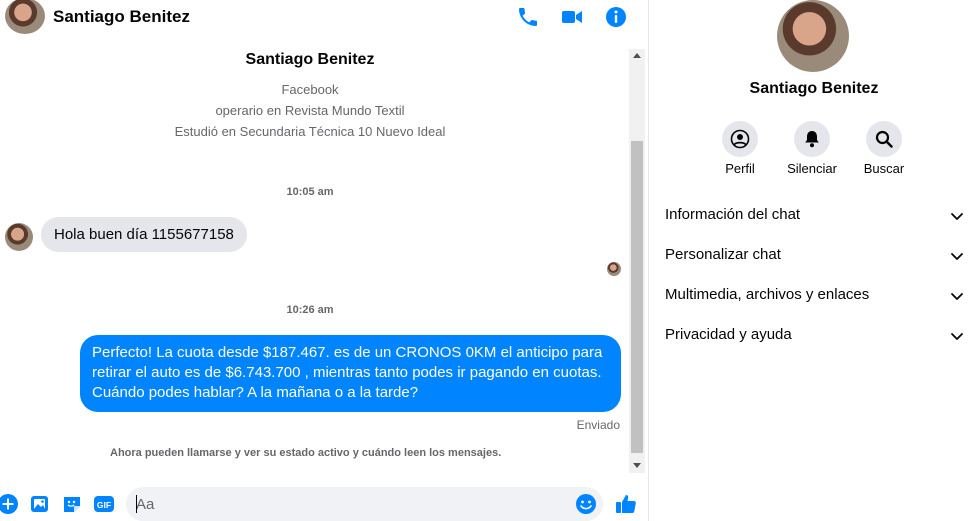  I want to click on gif-label: GIF, so click(104, 505).